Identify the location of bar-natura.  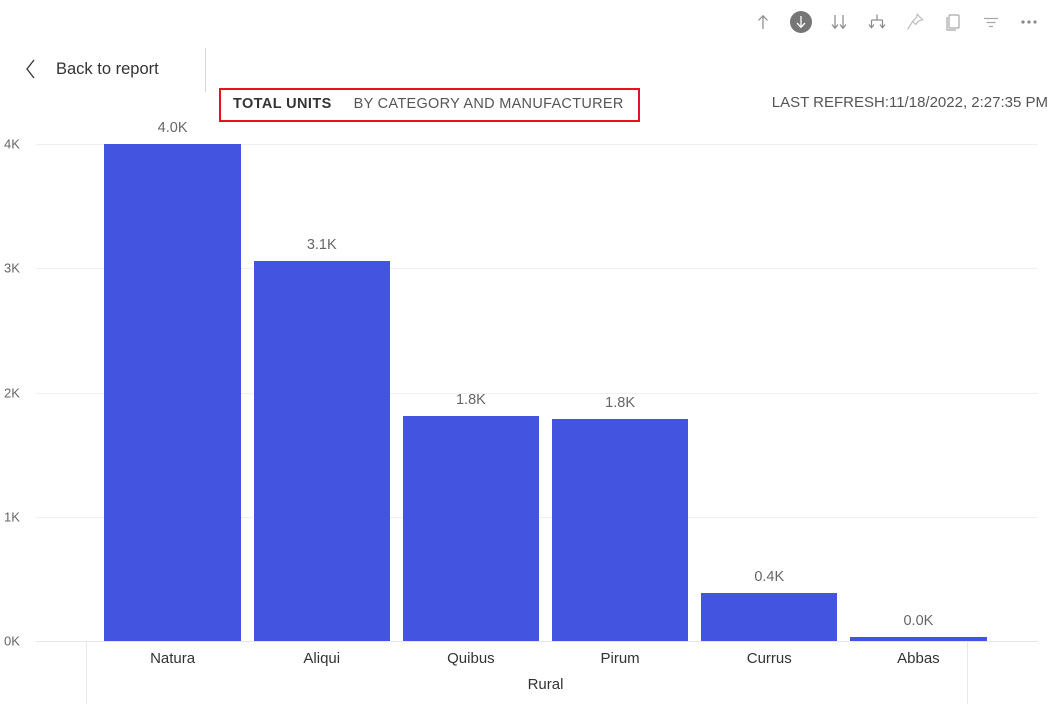
(172, 392).